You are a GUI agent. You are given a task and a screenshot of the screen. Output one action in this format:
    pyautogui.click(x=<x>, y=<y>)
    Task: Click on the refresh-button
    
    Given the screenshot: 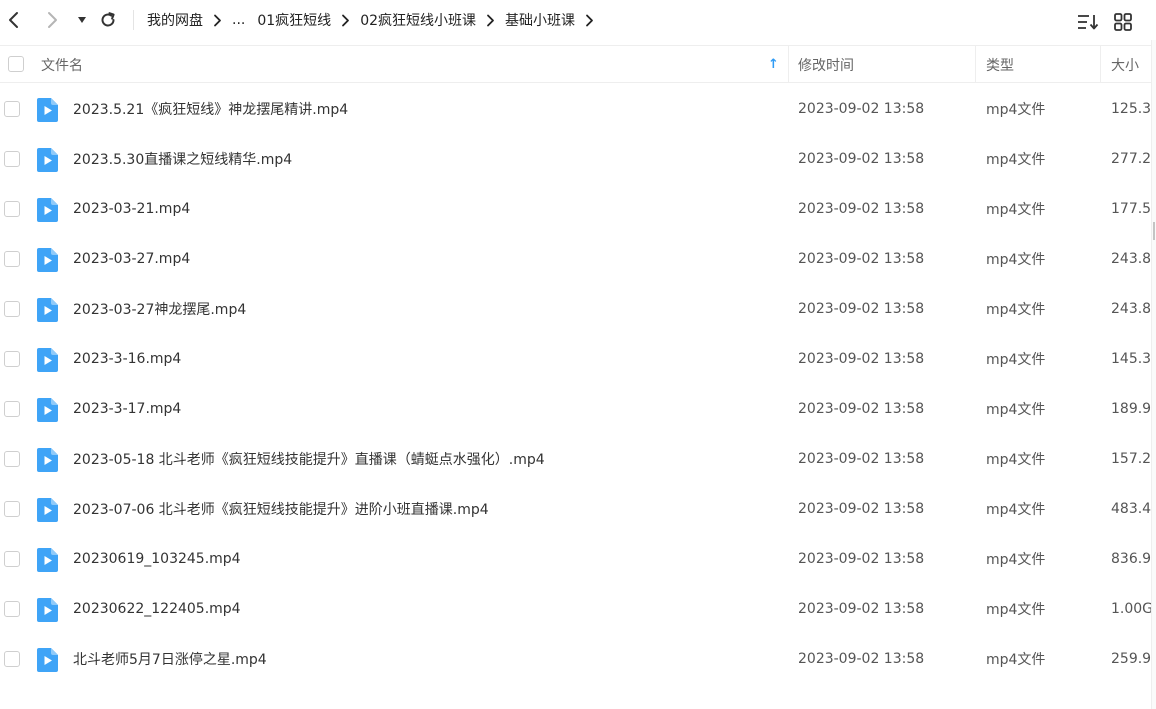 What is the action you would take?
    pyautogui.click(x=108, y=20)
    